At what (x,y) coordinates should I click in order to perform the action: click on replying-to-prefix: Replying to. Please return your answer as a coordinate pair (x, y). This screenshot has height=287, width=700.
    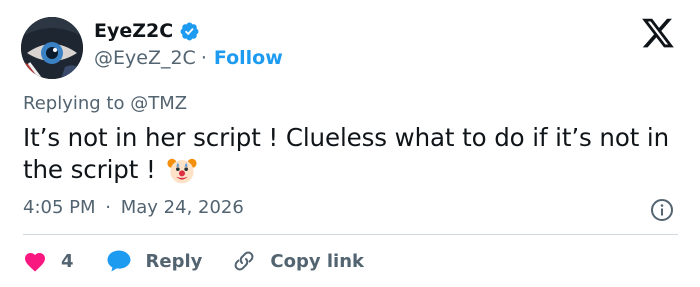
    Looking at the image, I should click on (74, 103).